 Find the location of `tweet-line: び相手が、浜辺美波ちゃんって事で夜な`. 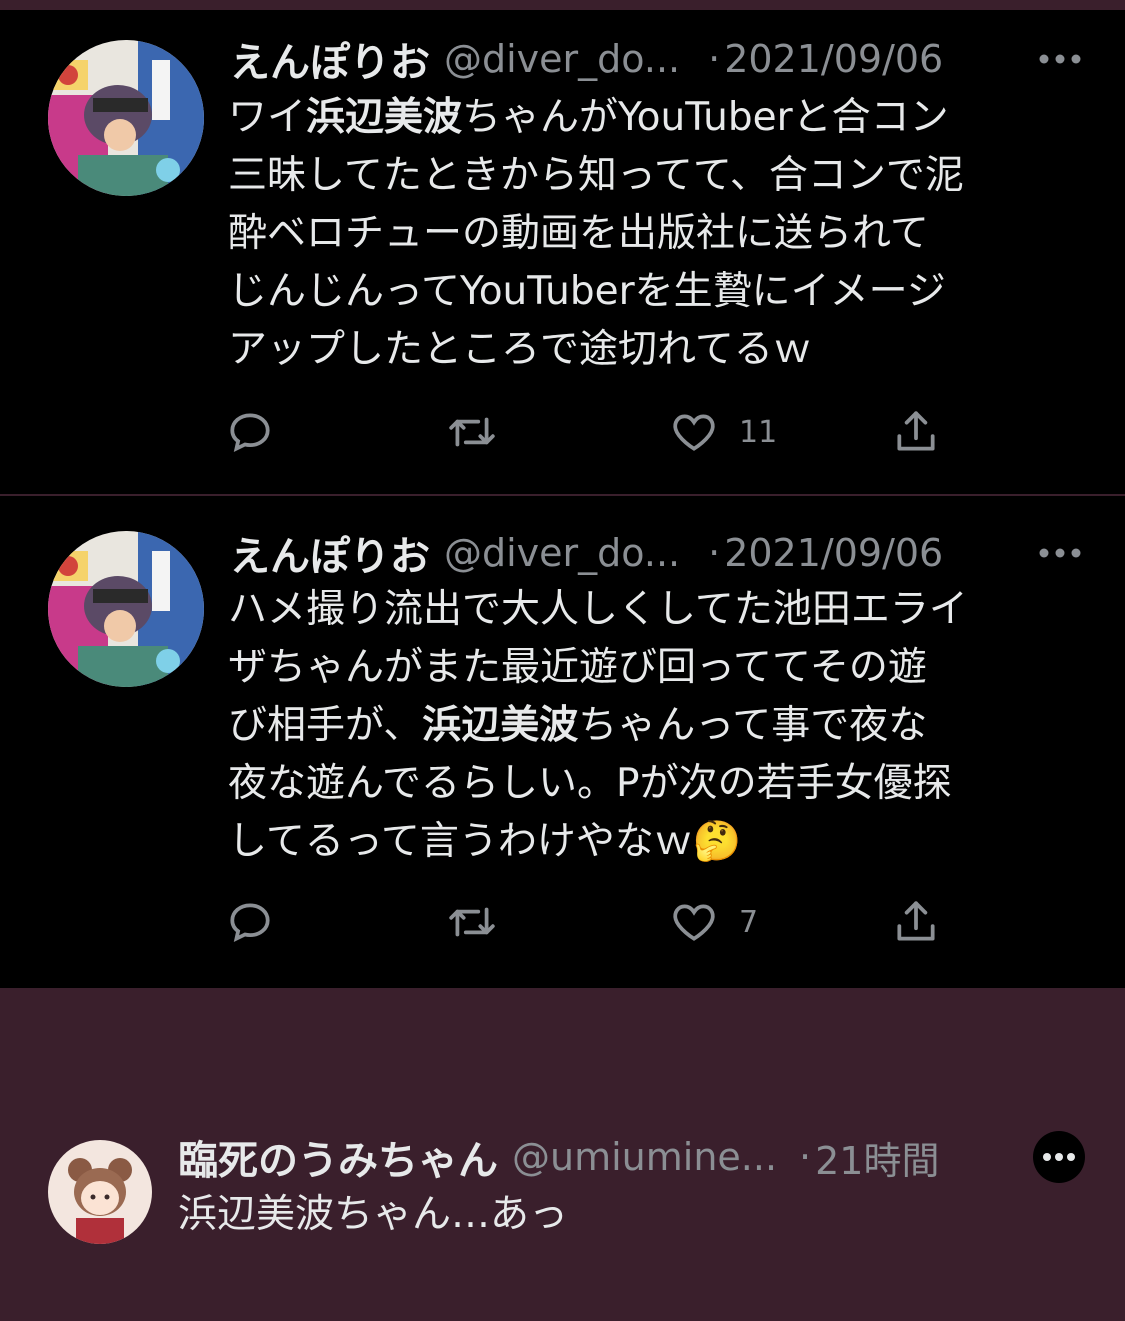

tweet-line: び相手が、浜辺美波ちゃんって事で夜な is located at coordinates (658, 726).